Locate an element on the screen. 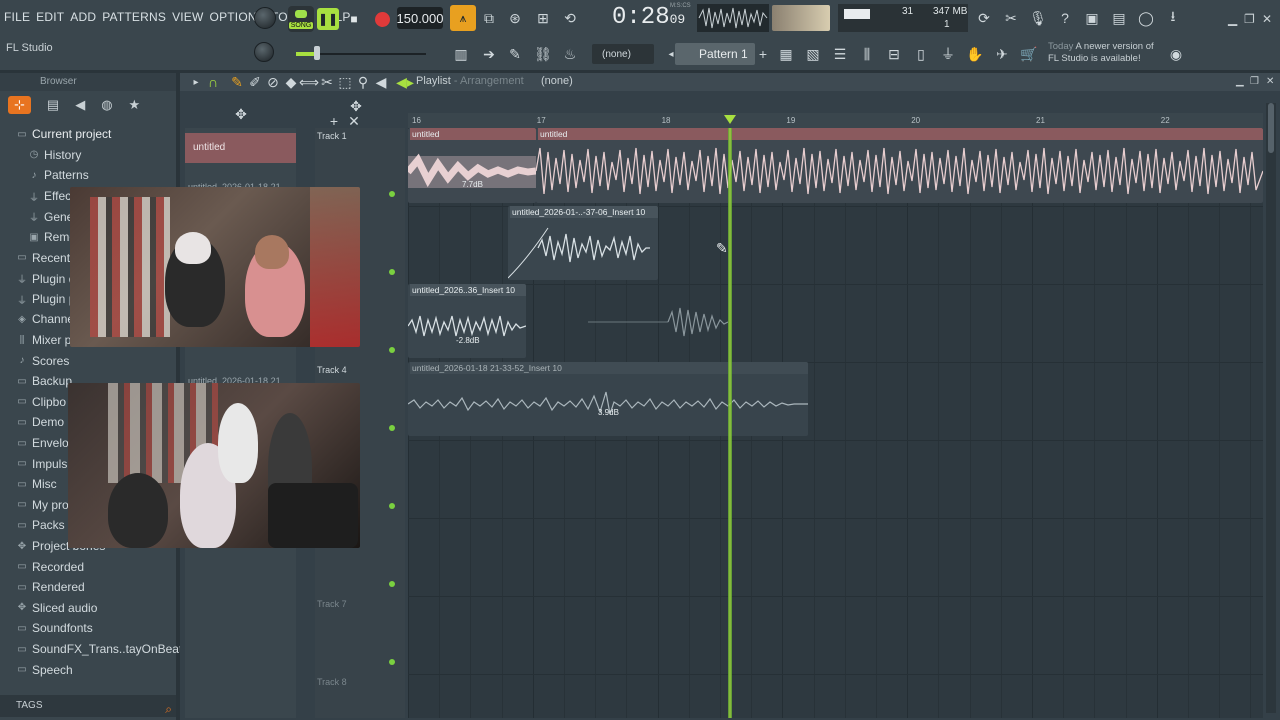 The image size is (1280, 720). browser-item: ▭ Rendered is located at coordinates (50, 587).